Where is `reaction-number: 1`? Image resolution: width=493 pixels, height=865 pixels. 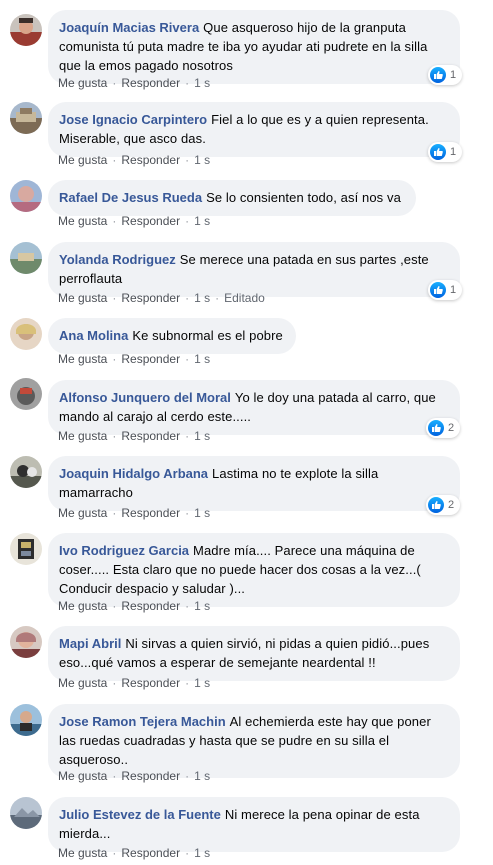
reaction-number: 1 is located at coordinates (453, 75).